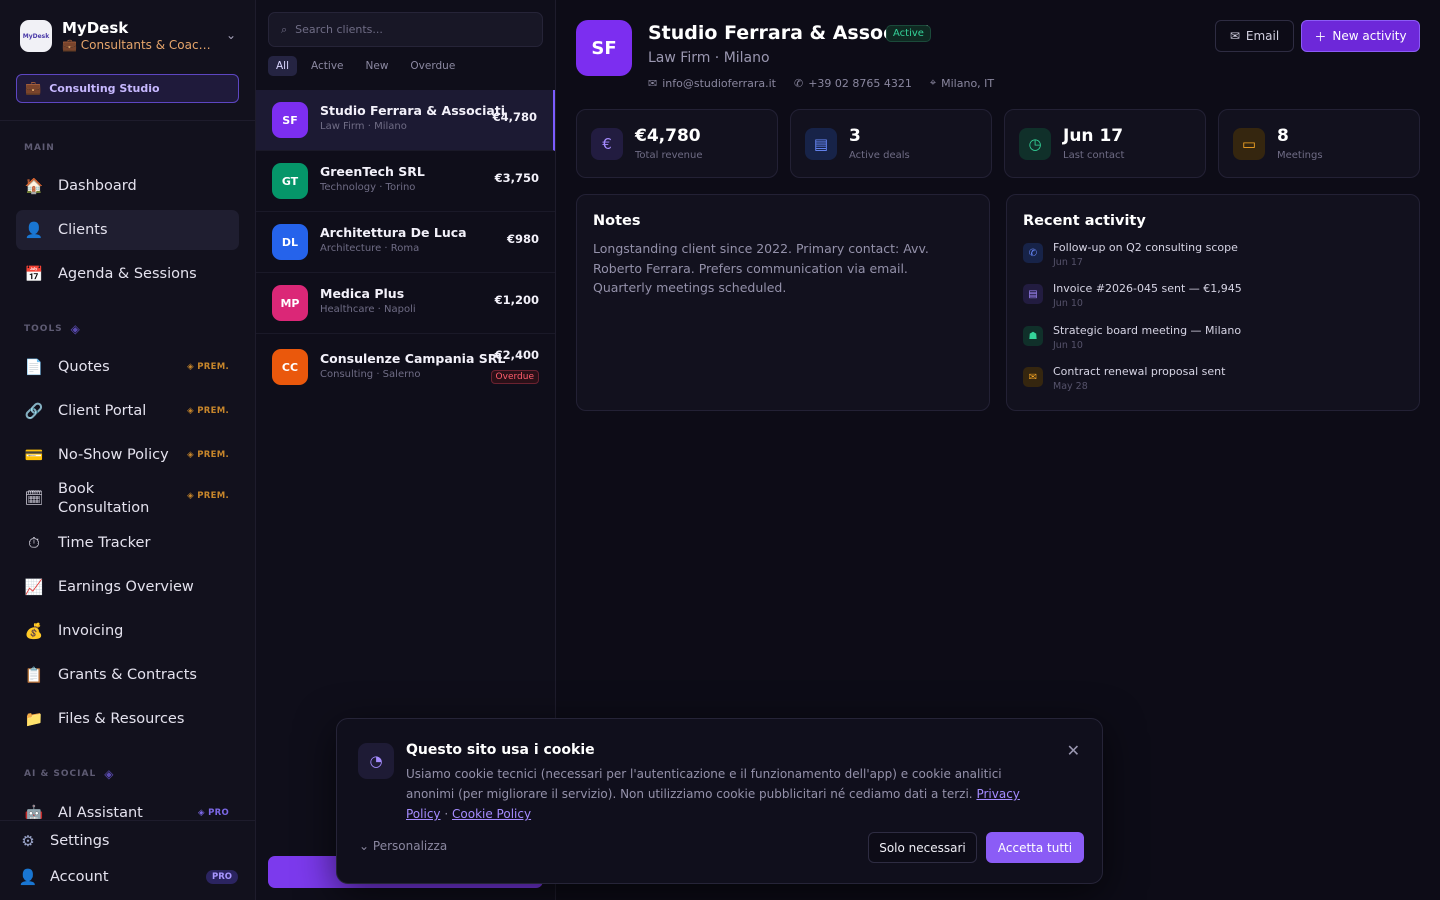  Describe the element at coordinates (43, 329) in the screenshot. I see `section-label: TOOLS` at that location.